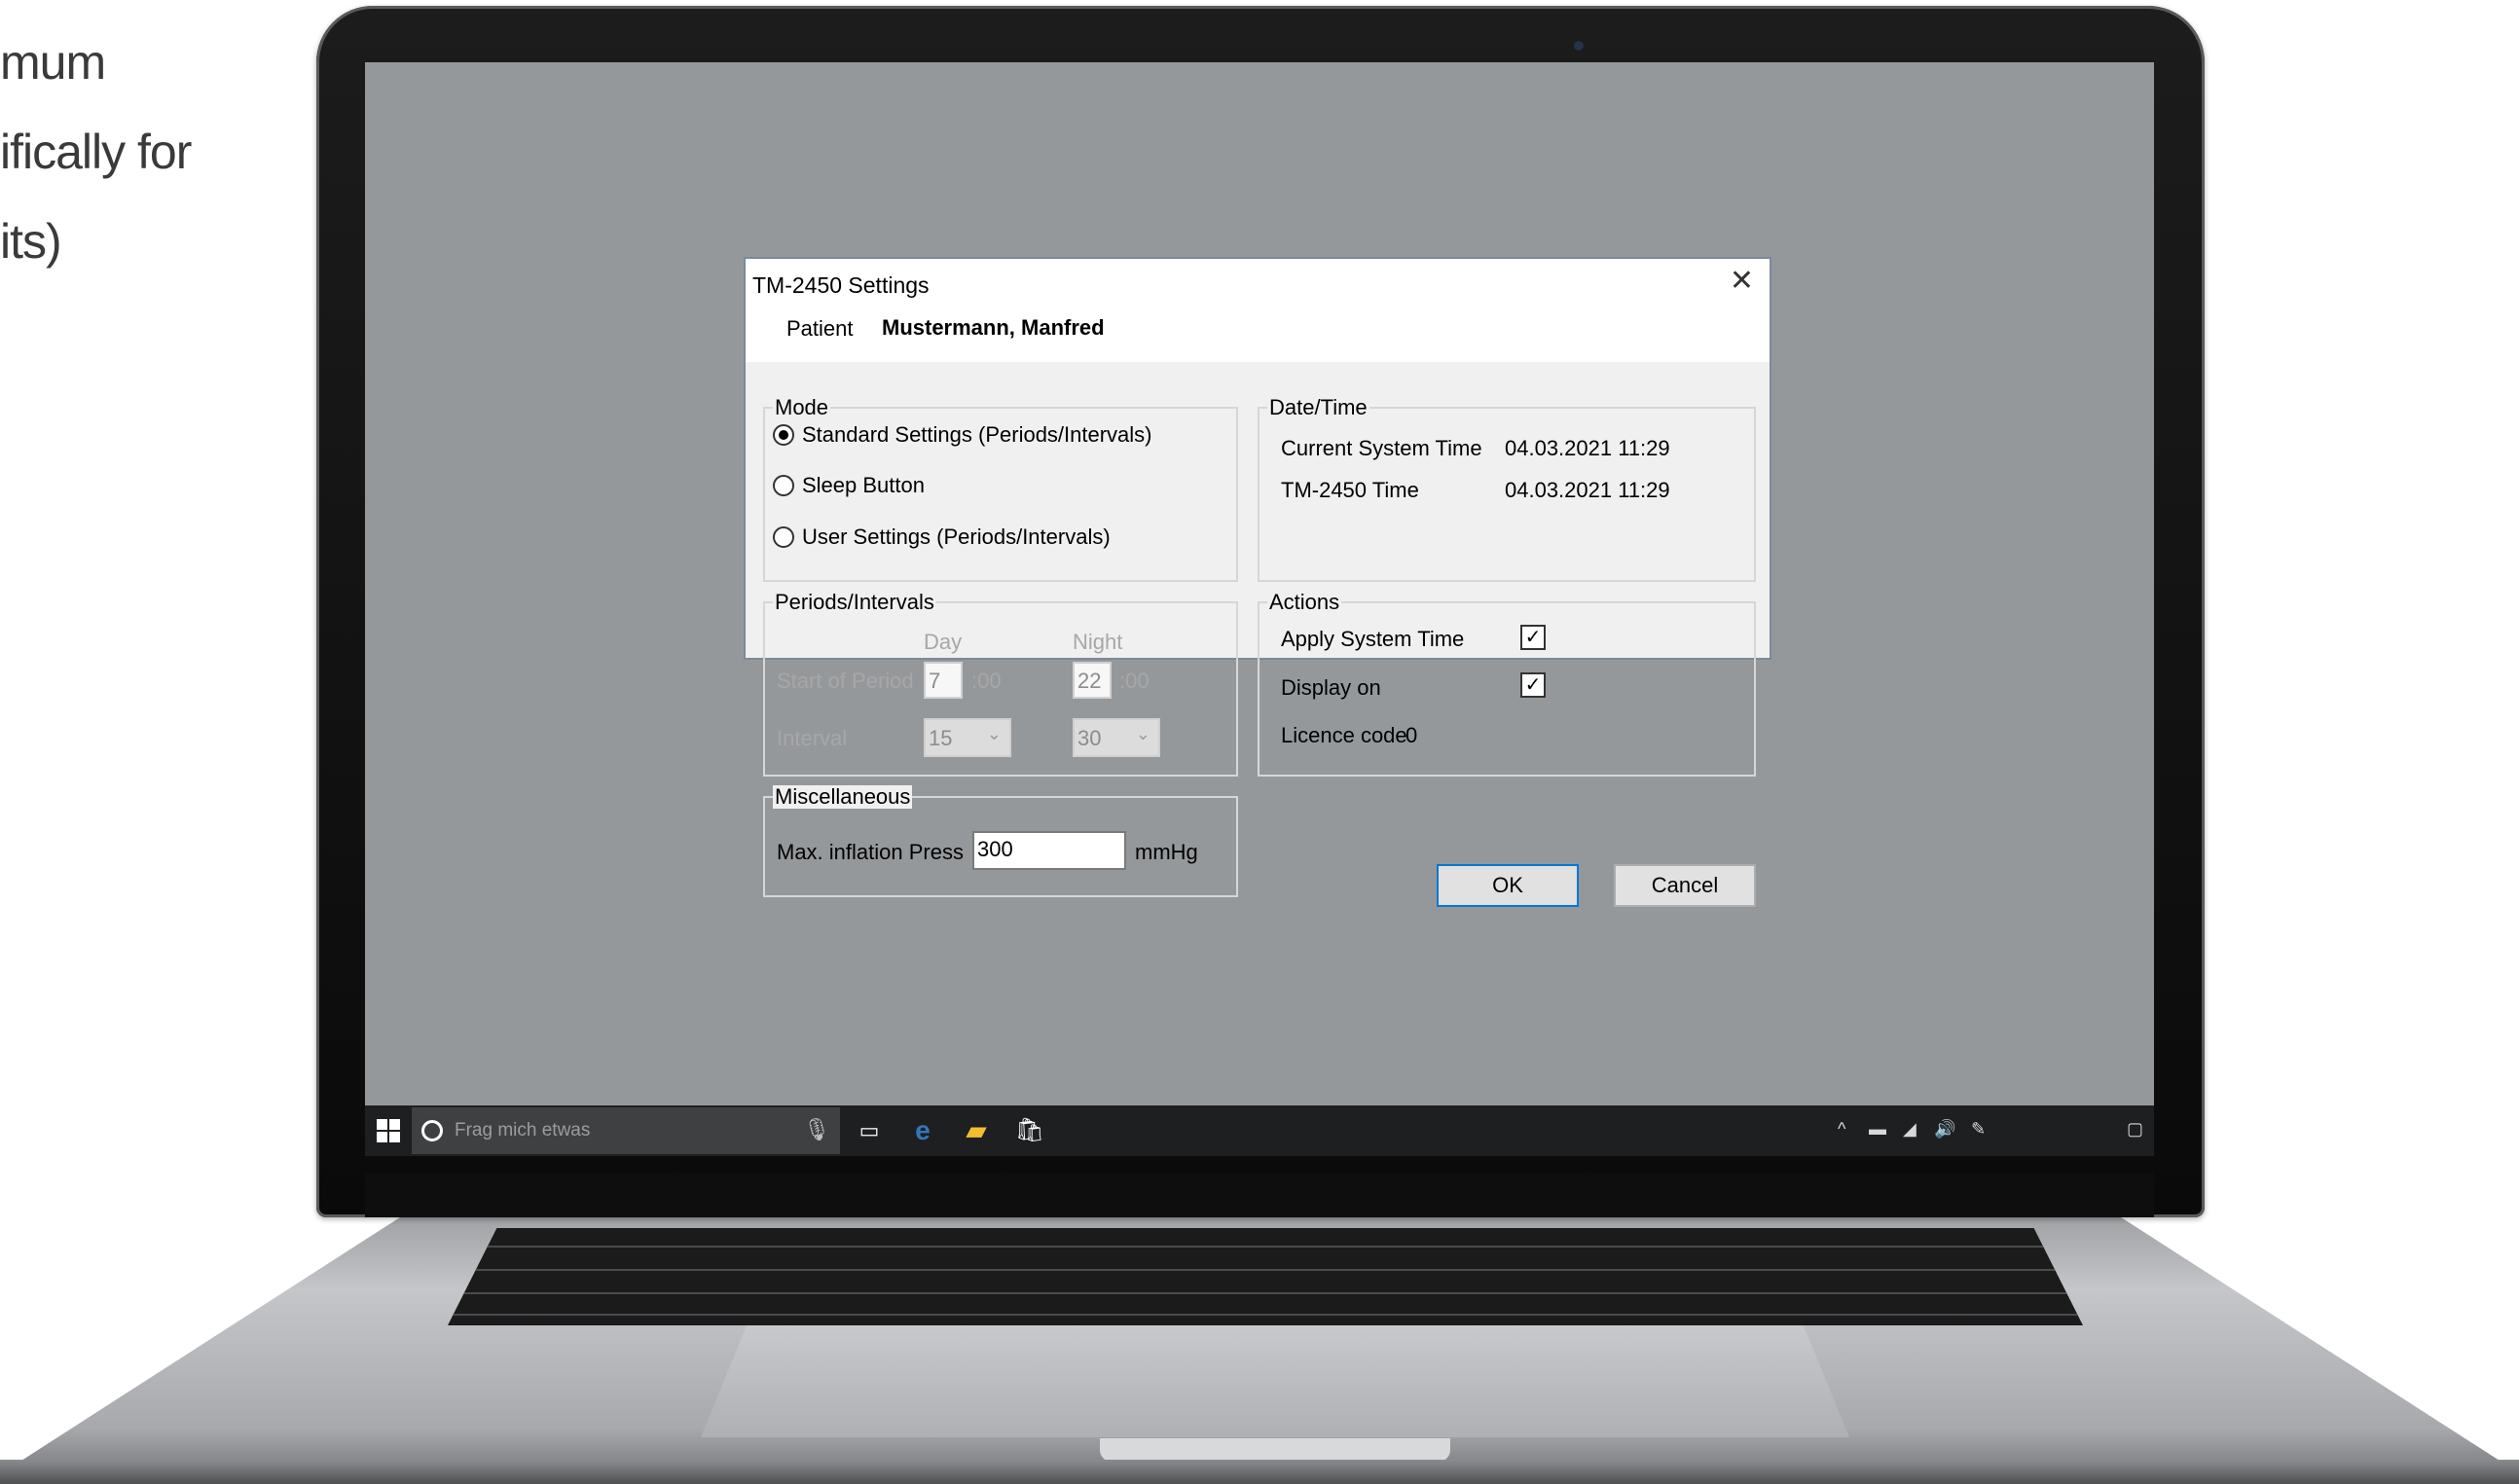  I want to click on actions-group-label: Actions, so click(1304, 602).